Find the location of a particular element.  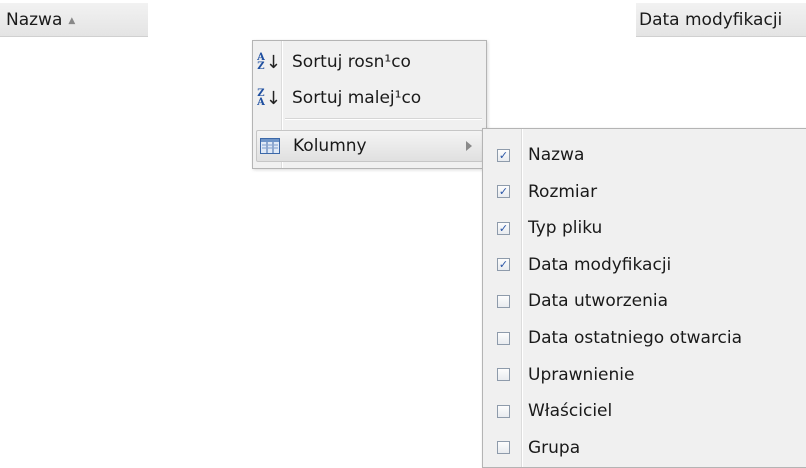

menu-item-label: Kolumny is located at coordinates (330, 146).